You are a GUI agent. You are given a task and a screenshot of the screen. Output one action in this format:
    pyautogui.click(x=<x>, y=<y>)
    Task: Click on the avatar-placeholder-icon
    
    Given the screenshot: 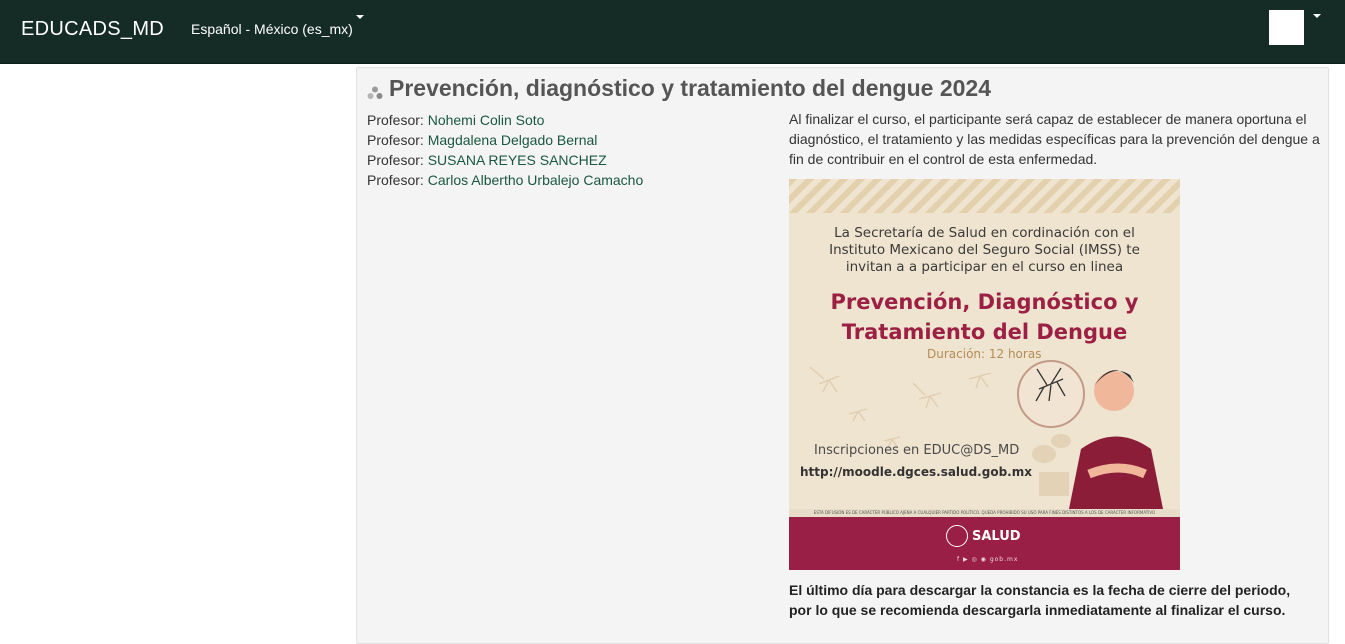 What is the action you would take?
    pyautogui.click(x=1286, y=27)
    